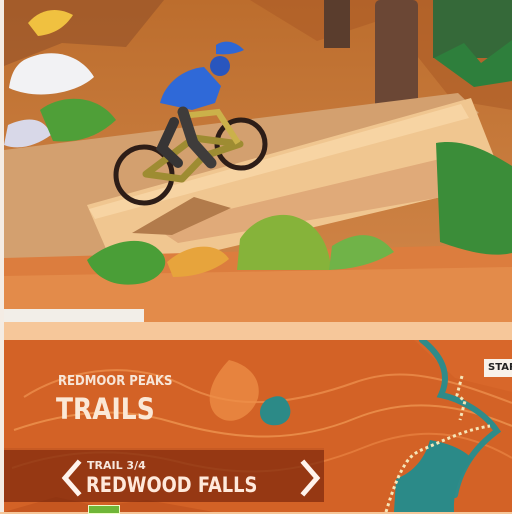 This screenshot has height=514, width=512. Describe the element at coordinates (115, 381) in the screenshot. I see `region-name: REDMOOR PEAKS` at that location.